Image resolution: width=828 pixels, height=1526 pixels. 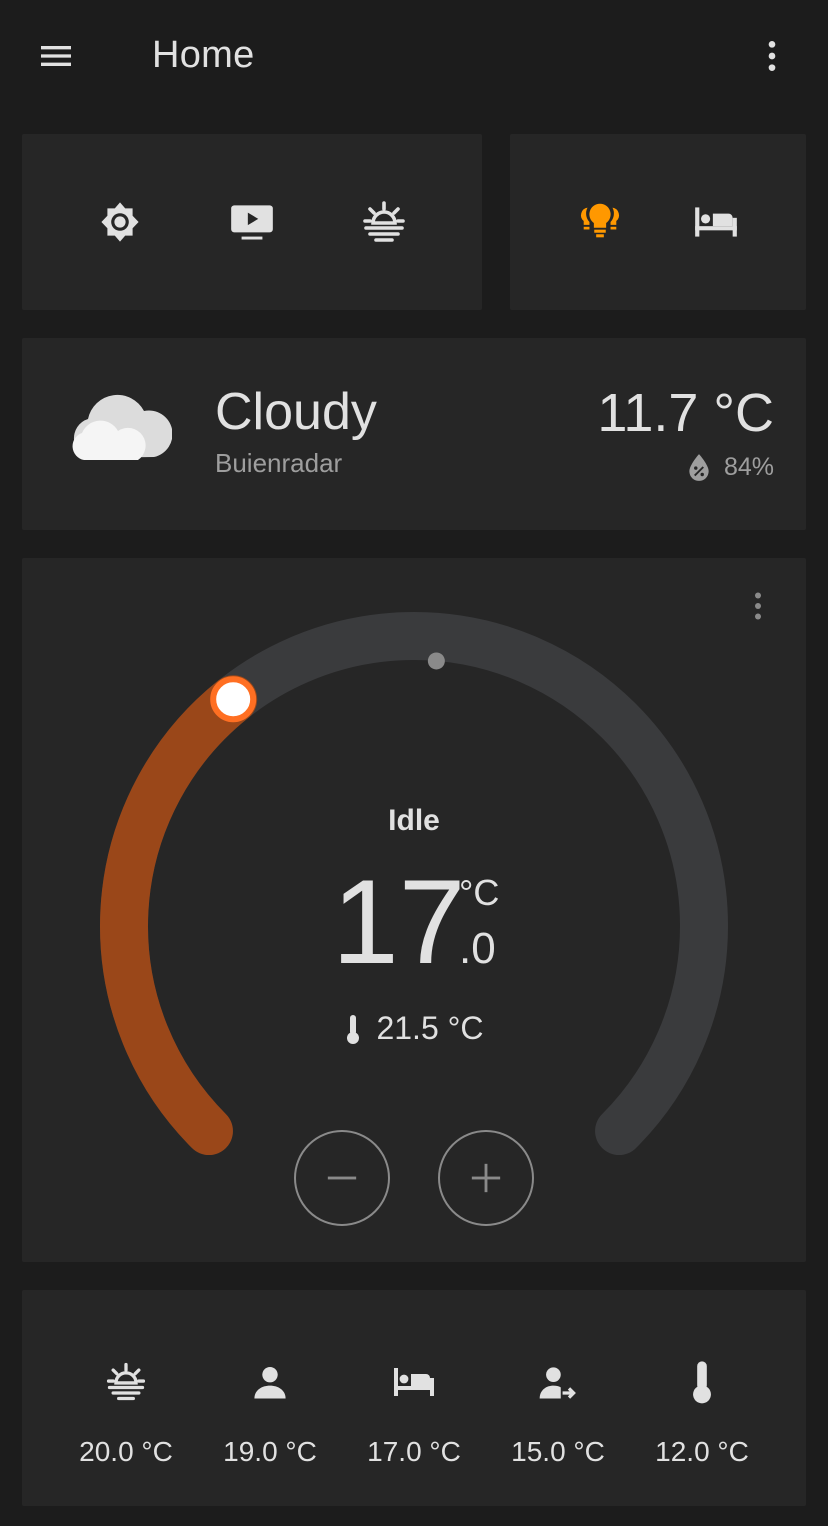 I want to click on preset-label: 17.0 °C, so click(x=414, y=1451).